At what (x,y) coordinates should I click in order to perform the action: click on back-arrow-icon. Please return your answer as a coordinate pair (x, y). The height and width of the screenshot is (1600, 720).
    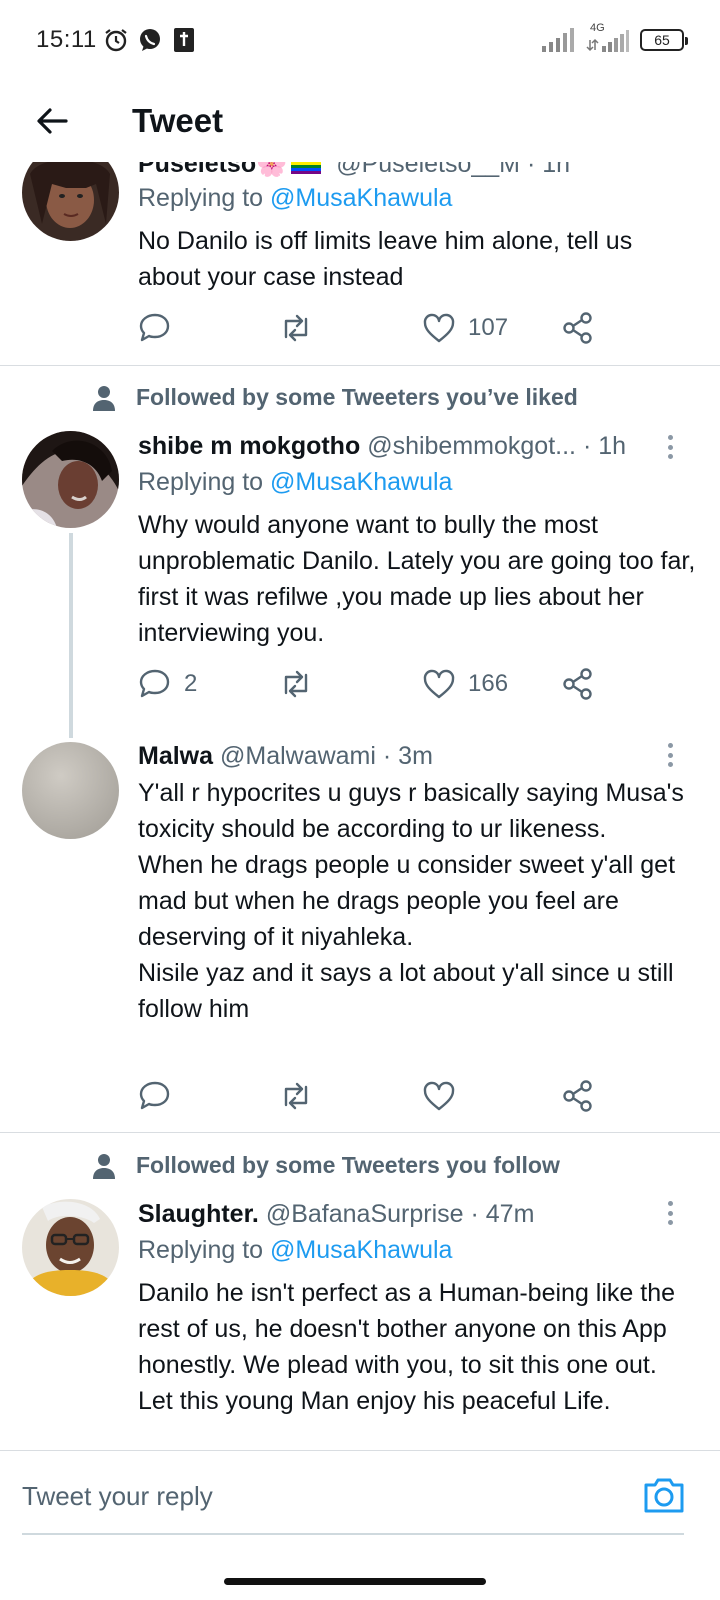
    Looking at the image, I should click on (52, 121).